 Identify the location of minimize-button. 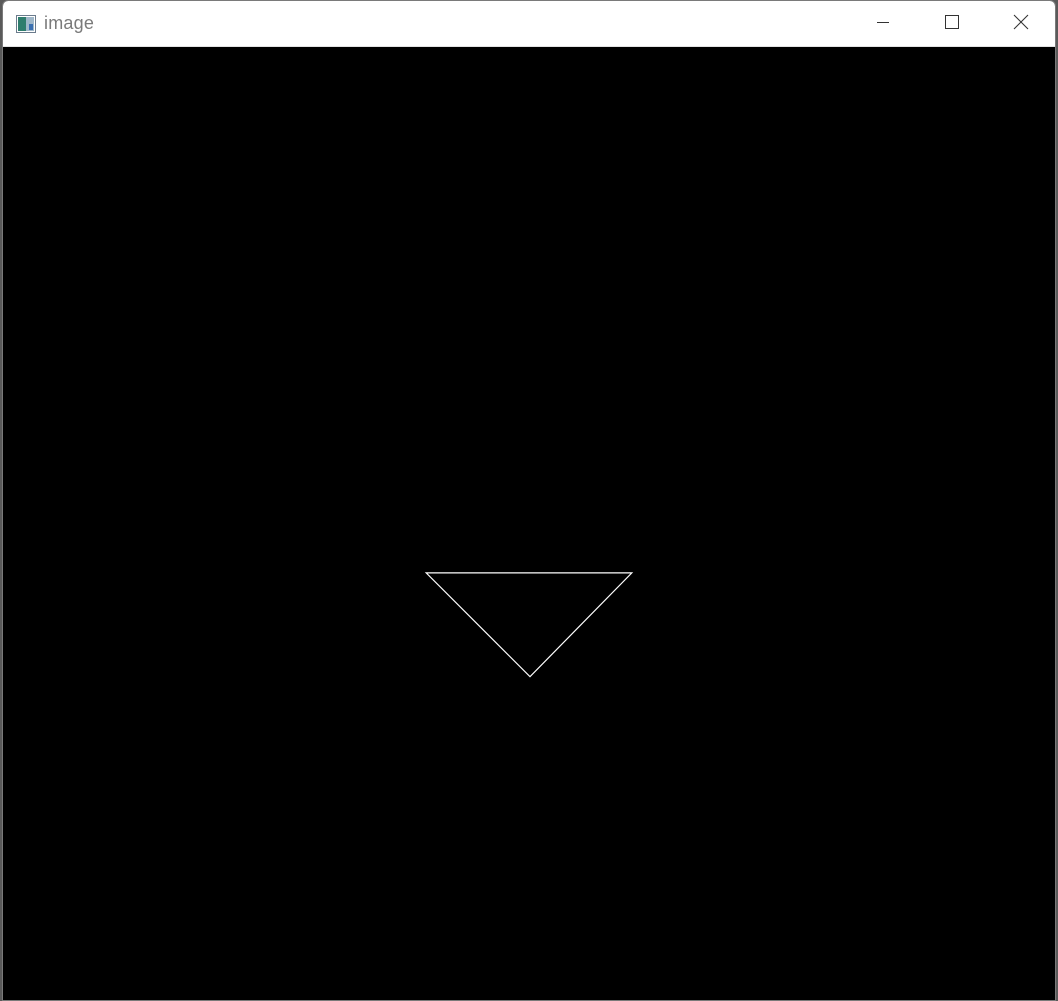
(882, 24).